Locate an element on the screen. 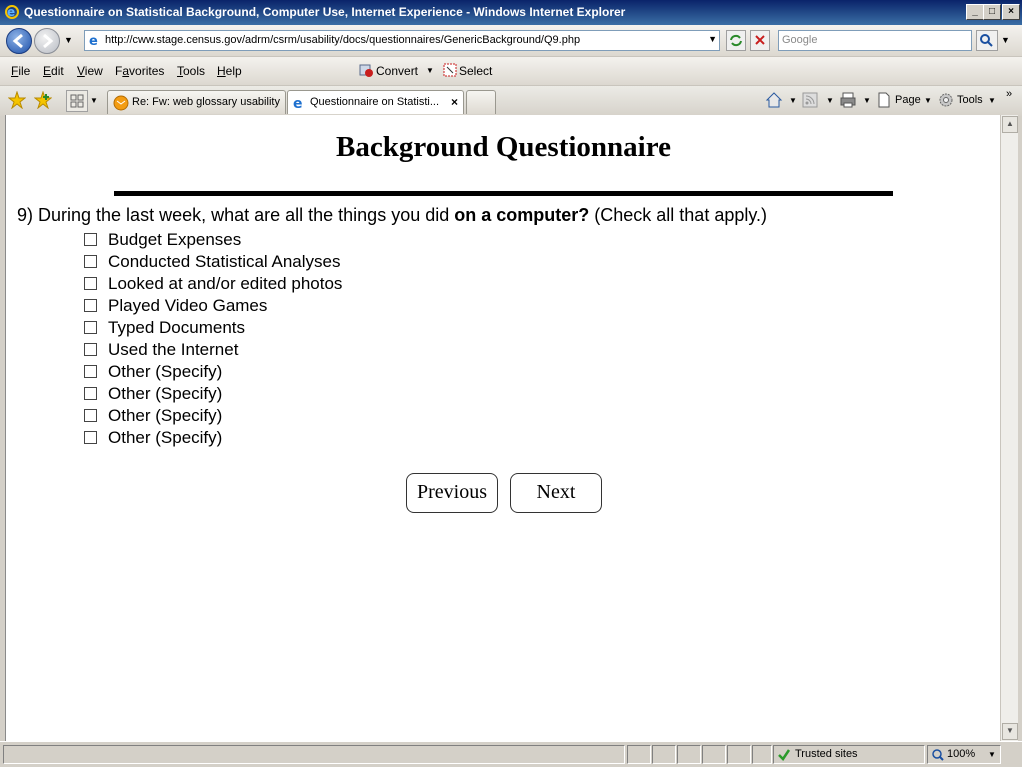 This screenshot has width=1022, height=767. stop-icon is located at coordinates (760, 40).